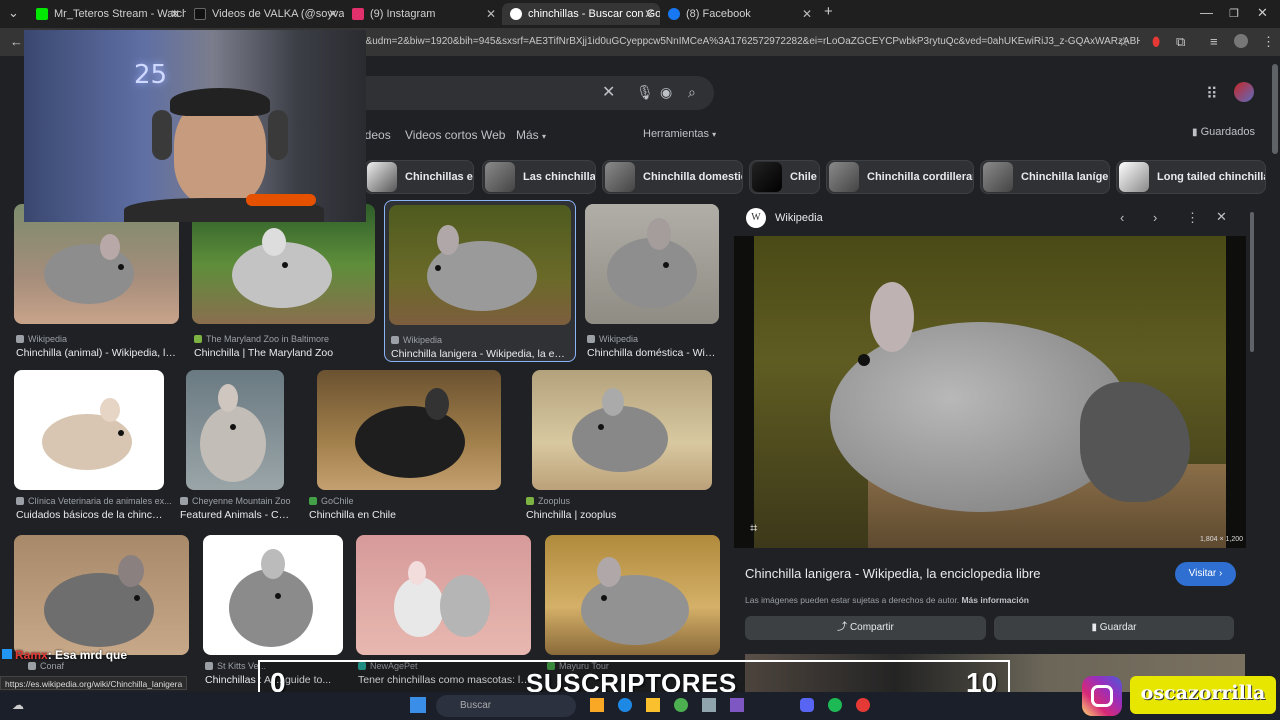 The image size is (1280, 720). Describe the element at coordinates (1180, 42) in the screenshot. I see `extensions-puzzle-icon: ⧉` at that location.